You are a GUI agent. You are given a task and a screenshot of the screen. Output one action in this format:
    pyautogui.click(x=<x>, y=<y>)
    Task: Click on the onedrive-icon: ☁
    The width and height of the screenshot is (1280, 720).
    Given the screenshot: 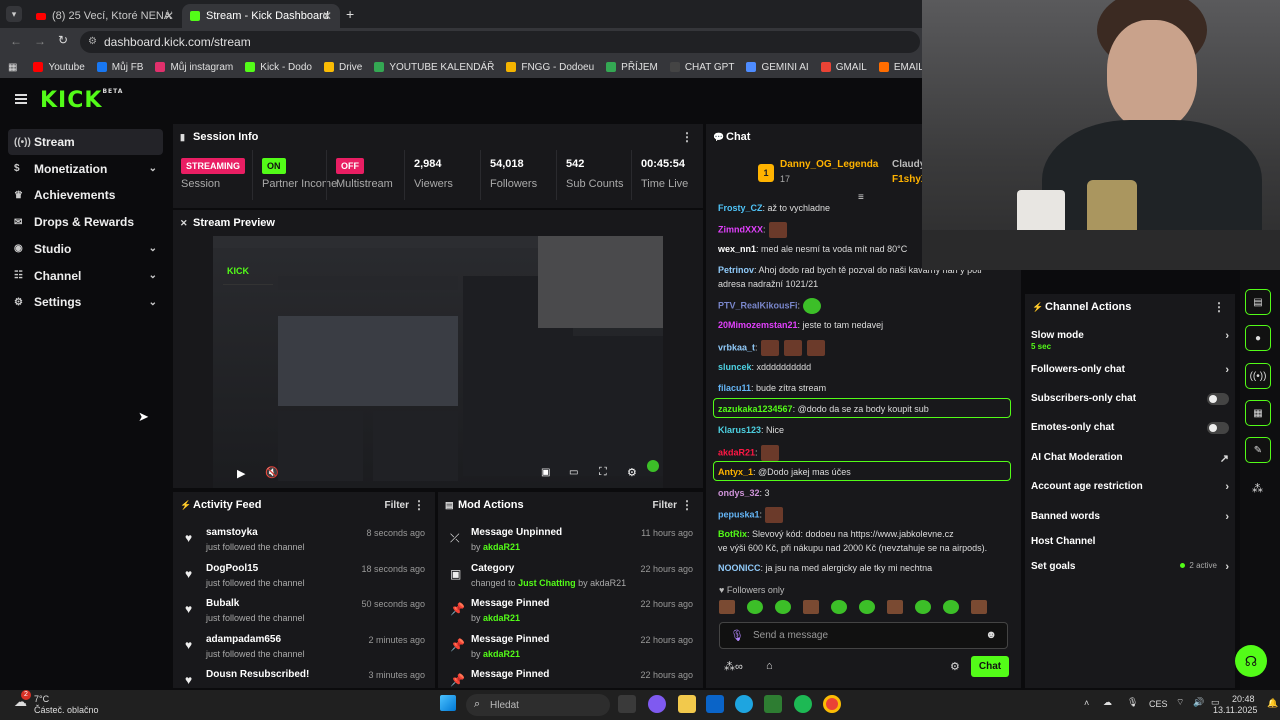 What is the action you would take?
    pyautogui.click(x=1107, y=702)
    